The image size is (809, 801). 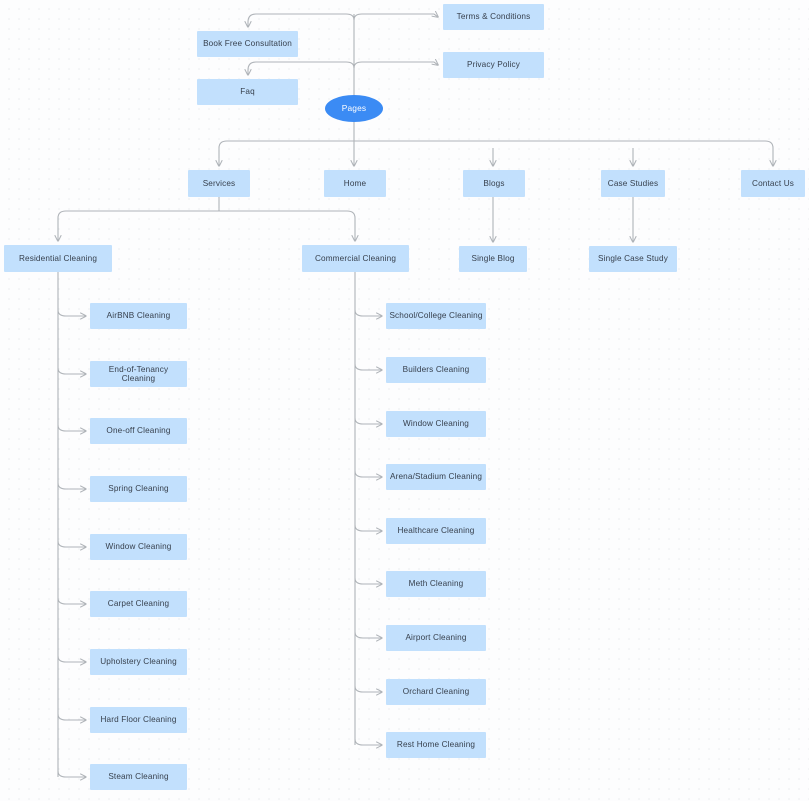 I want to click on node-contact-us: Contact Us, so click(x=773, y=183).